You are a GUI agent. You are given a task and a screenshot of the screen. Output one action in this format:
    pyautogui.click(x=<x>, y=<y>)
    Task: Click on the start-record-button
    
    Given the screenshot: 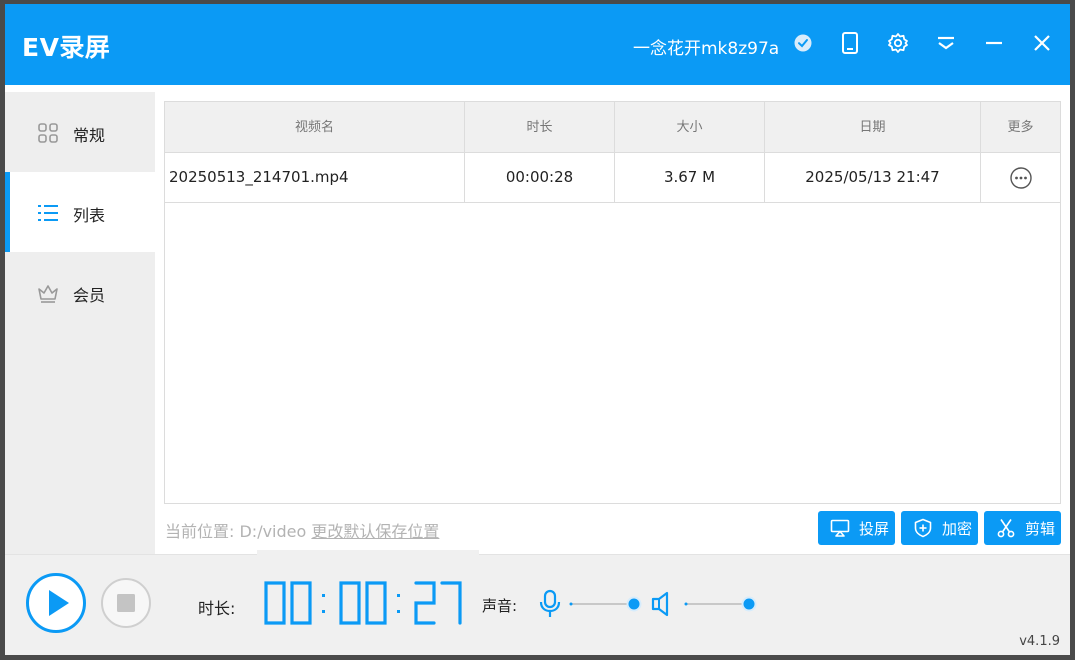 What is the action you would take?
    pyautogui.click(x=56, y=603)
    